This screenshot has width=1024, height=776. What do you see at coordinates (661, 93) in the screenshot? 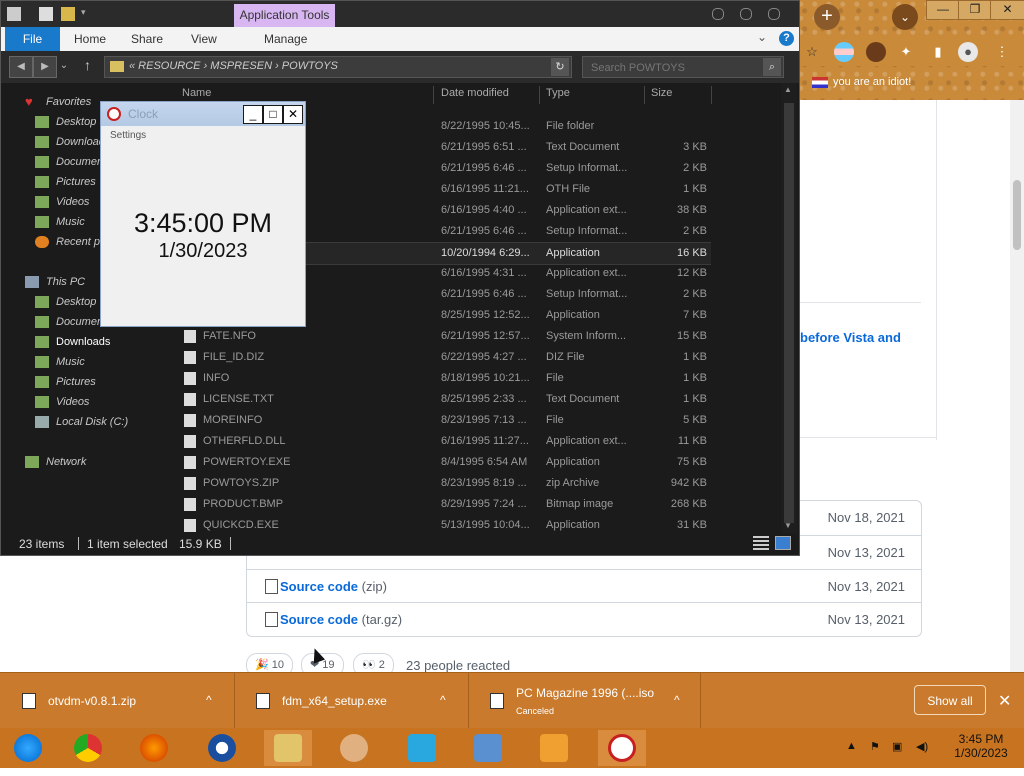
I see `column-size: Size` at bounding box center [661, 93].